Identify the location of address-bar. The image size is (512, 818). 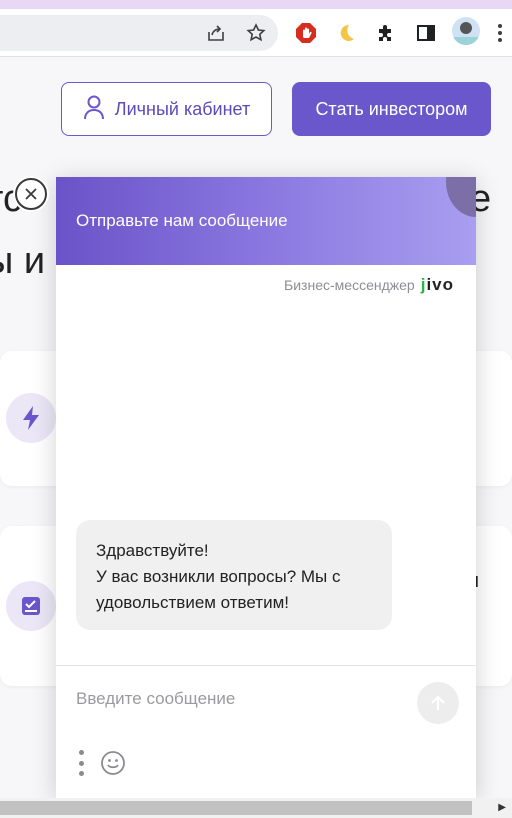
(139, 33).